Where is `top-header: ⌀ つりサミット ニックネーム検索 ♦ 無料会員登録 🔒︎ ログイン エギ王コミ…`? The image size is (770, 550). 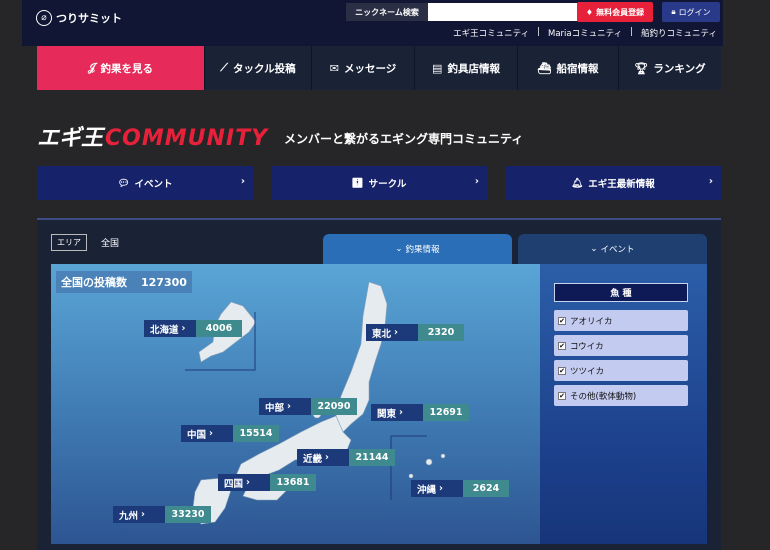 top-header: ⌀ つりサミット ニックネーム検索 ♦ 無料会員登録 🔒︎ ログイン エギ王コミ… is located at coordinates (372, 23).